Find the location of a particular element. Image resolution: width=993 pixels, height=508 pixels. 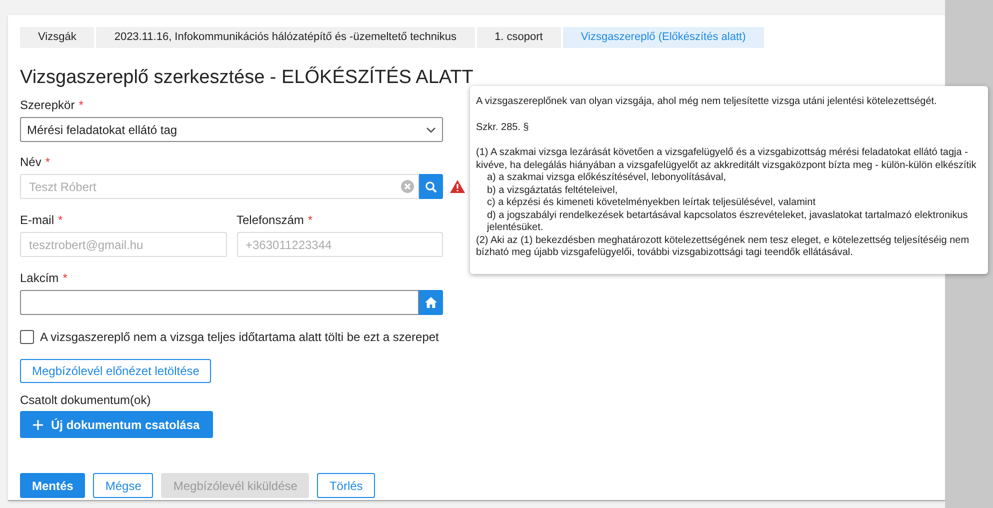

field-label: E-mail is located at coordinates (37, 220).